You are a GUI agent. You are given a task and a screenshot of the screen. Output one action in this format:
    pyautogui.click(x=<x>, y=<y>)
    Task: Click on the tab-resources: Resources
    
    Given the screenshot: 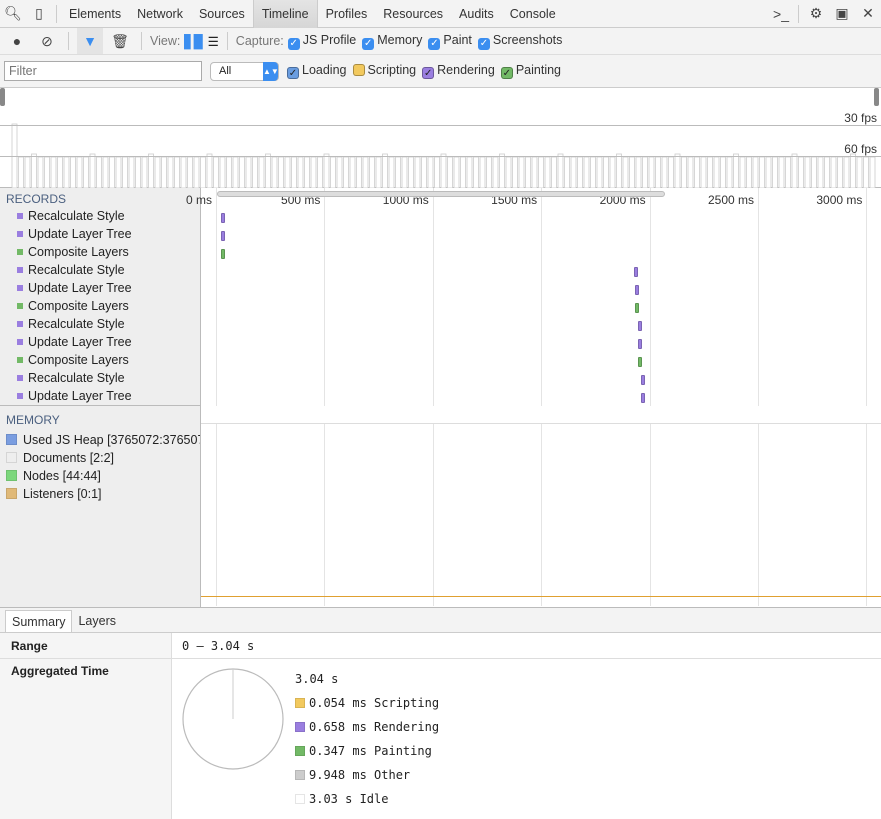 What is the action you would take?
    pyautogui.click(x=413, y=14)
    